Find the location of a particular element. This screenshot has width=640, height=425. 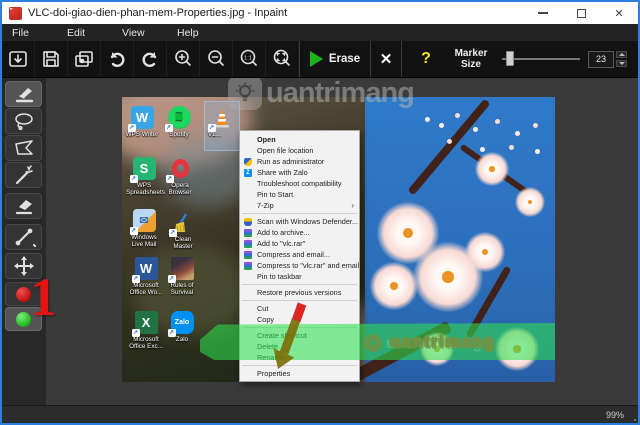

blossom-cluster is located at coordinates (427, 119).